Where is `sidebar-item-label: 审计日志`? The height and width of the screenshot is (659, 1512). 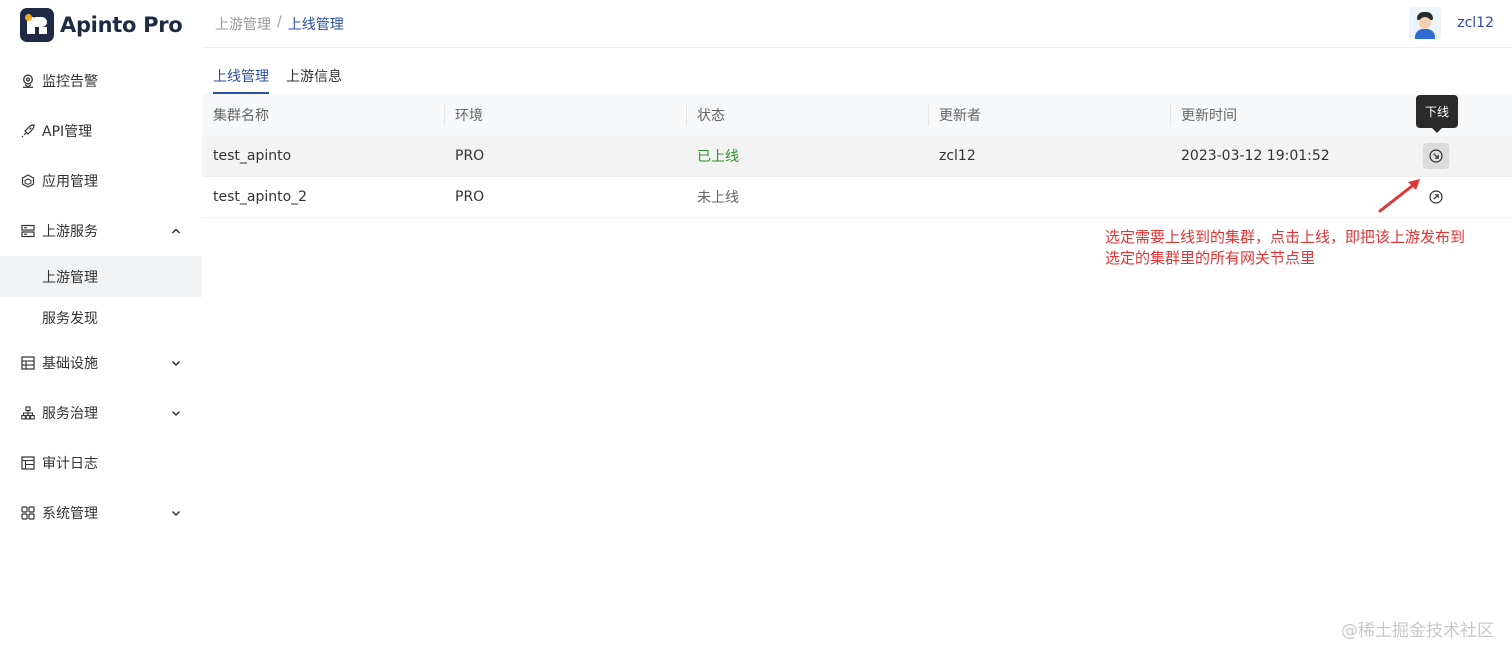
sidebar-item-label: 审计日志 is located at coordinates (70, 464).